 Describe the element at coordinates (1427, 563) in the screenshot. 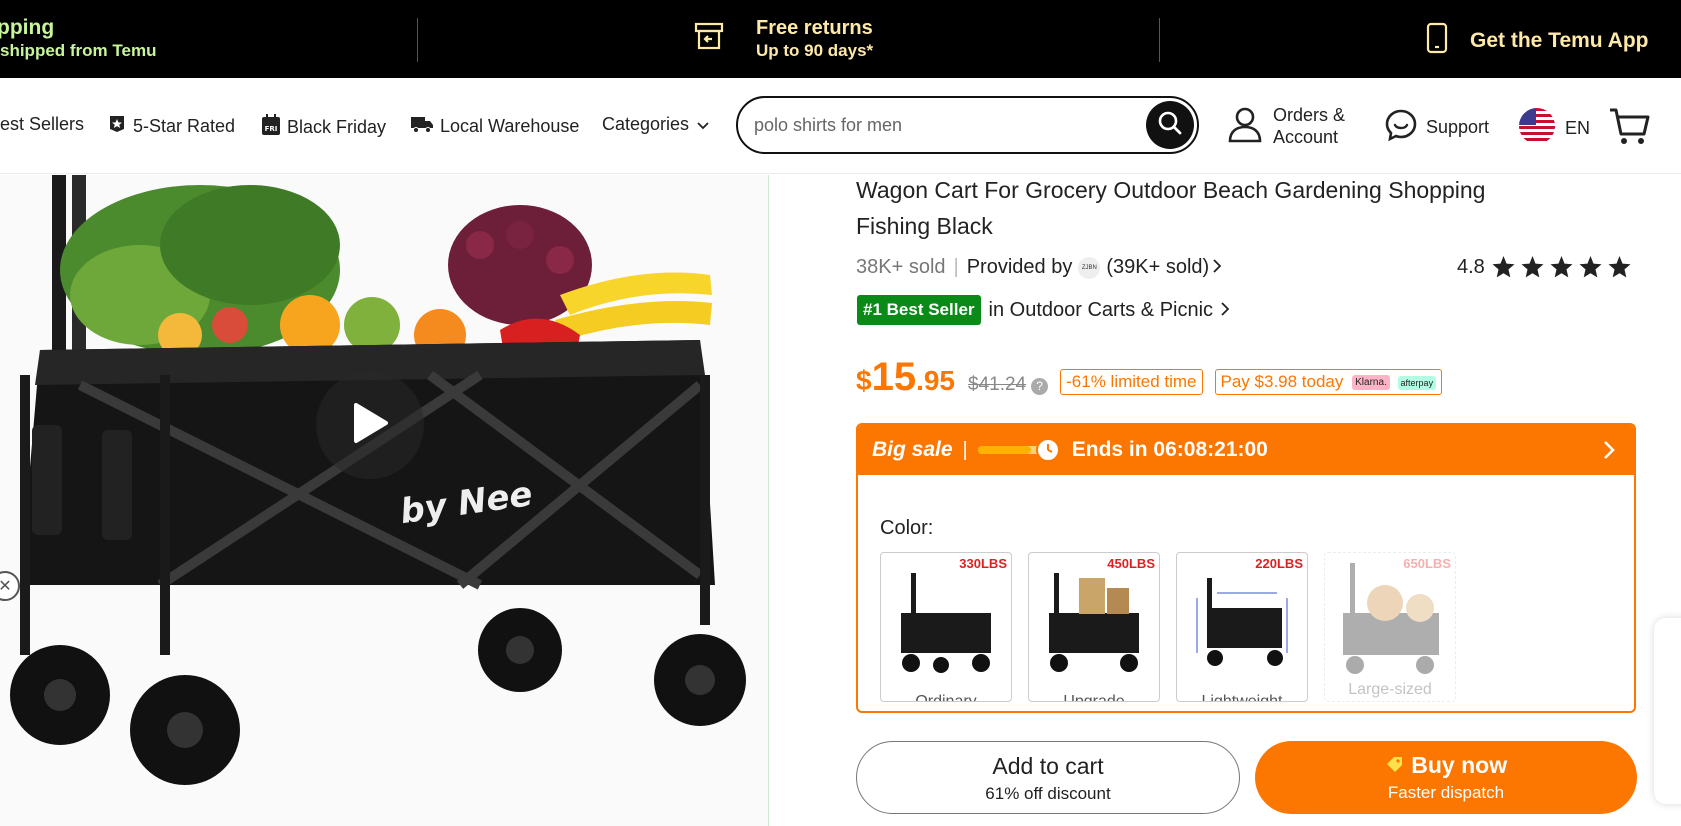

I see `capacity-label: 650LBS` at that location.